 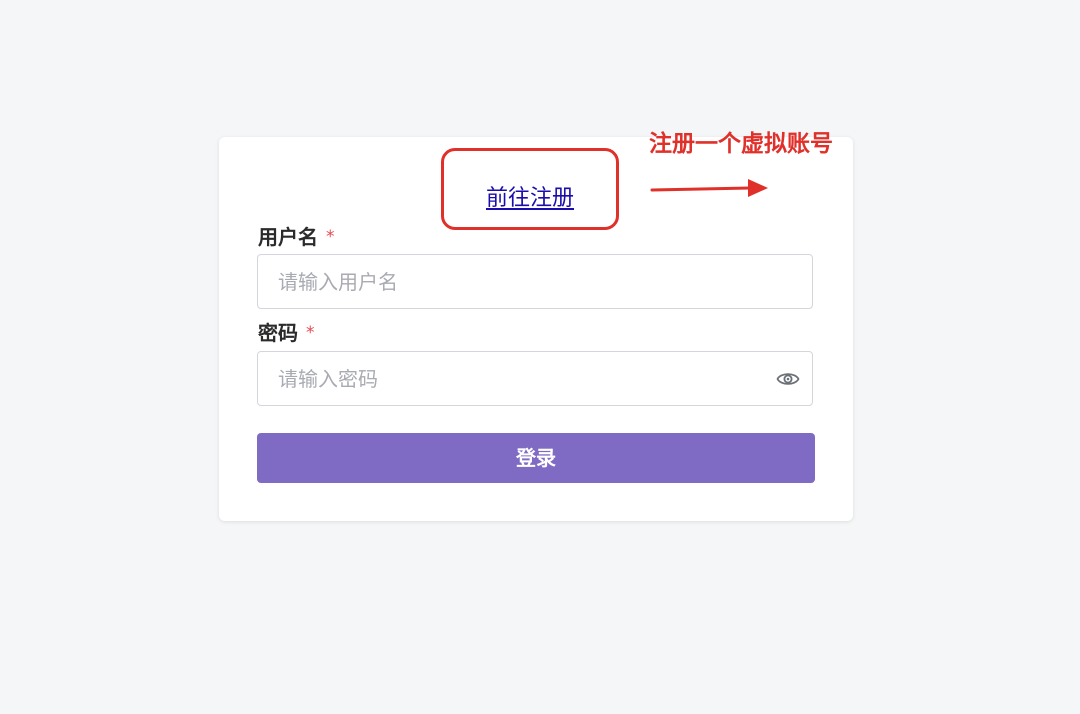 What do you see at coordinates (288, 237) in the screenshot?
I see `username-label-text: 用户名` at bounding box center [288, 237].